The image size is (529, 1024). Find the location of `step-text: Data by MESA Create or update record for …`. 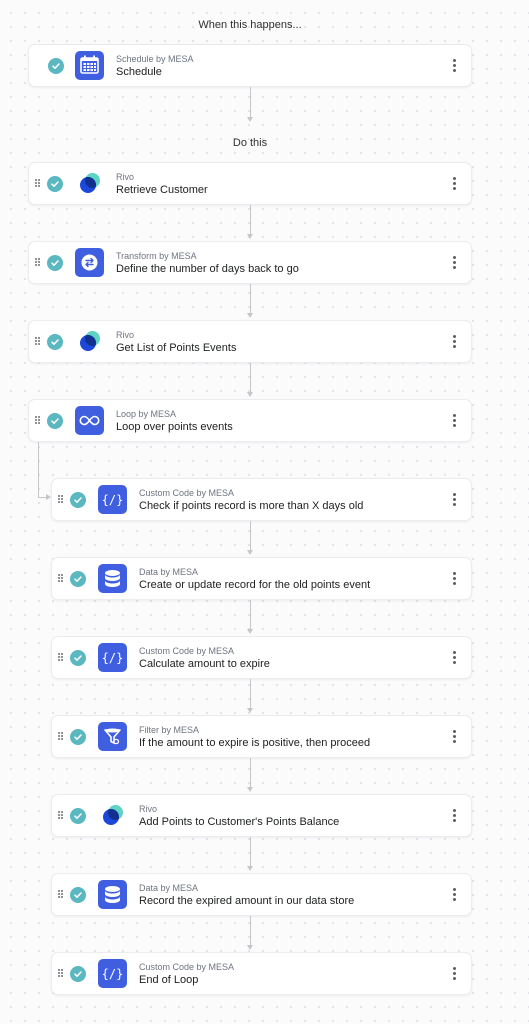

step-text: Data by MESA Create or update record for … is located at coordinates (254, 579).